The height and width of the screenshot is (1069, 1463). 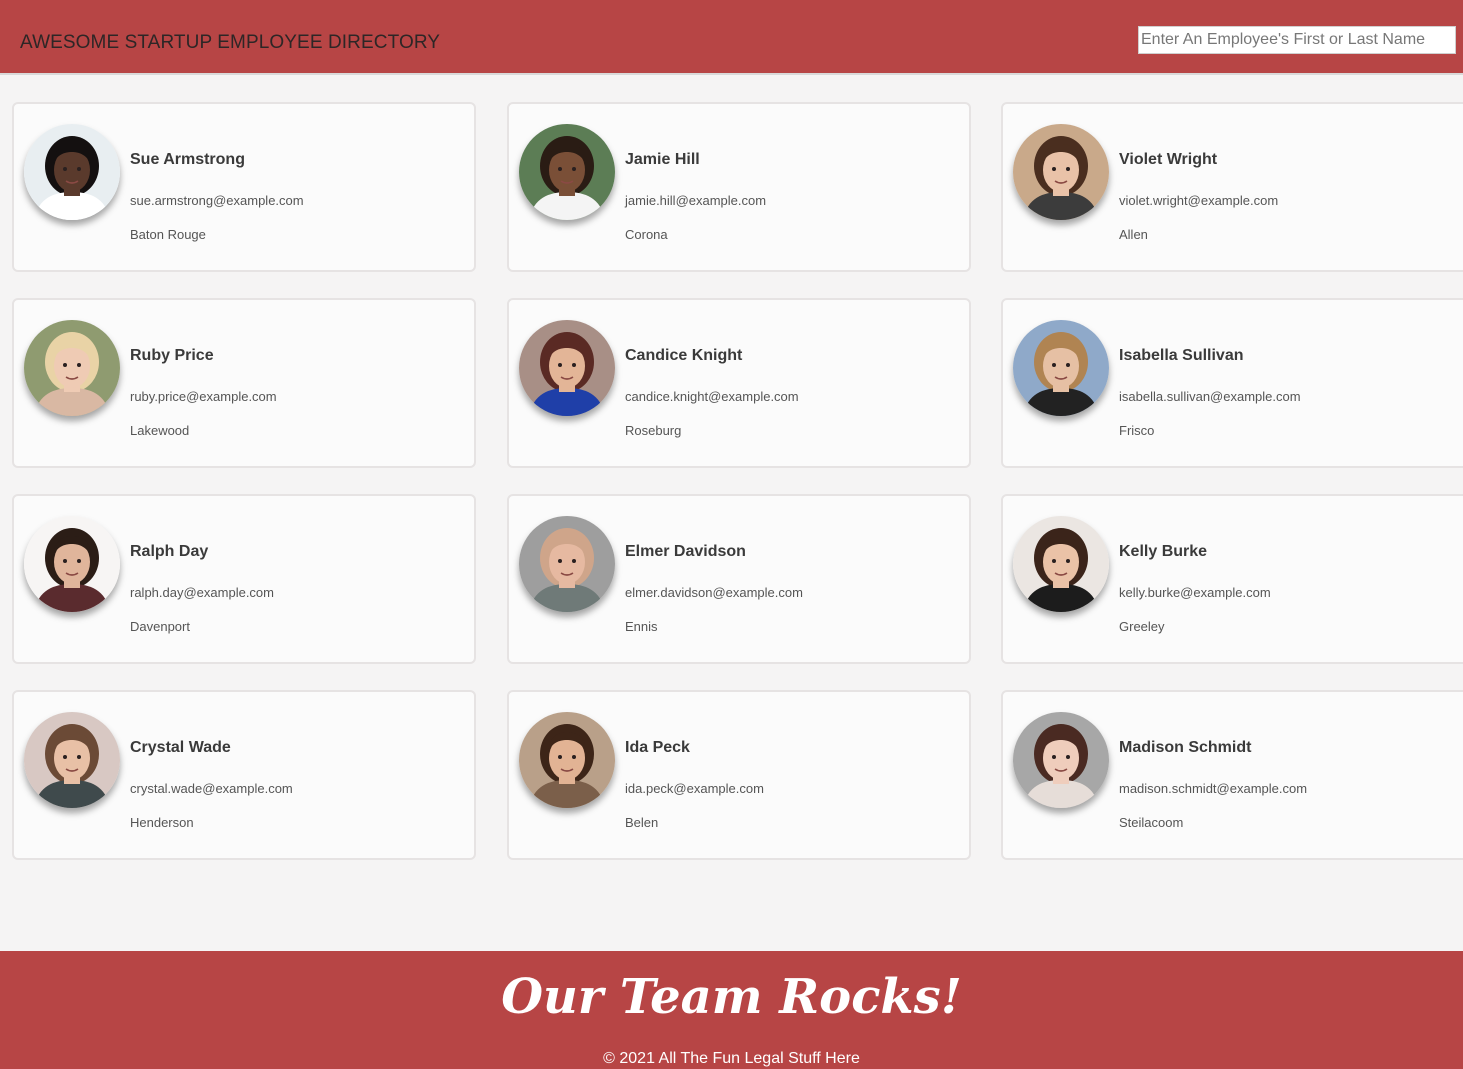 I want to click on employee-email: ralph.day@example.com, so click(x=202, y=592).